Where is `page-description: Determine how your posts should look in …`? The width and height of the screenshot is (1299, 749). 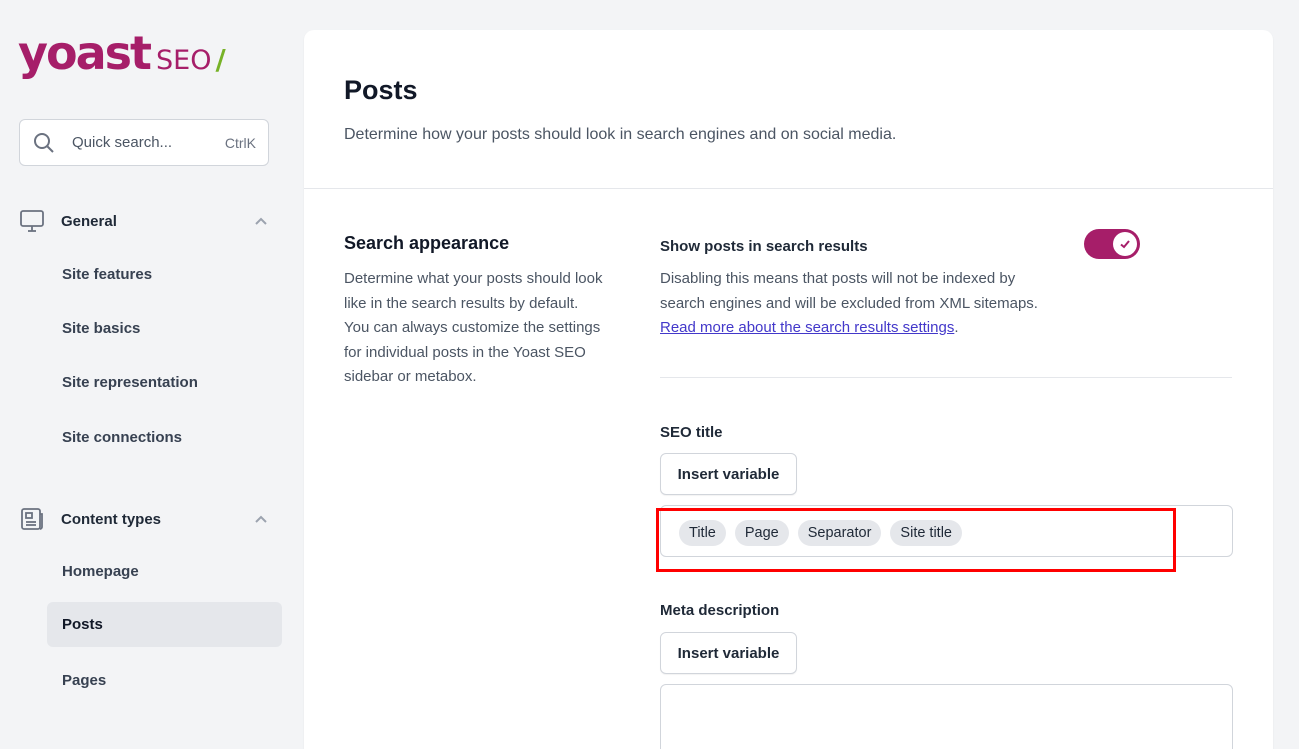
page-description: Determine how your posts should look in … is located at coordinates (620, 134).